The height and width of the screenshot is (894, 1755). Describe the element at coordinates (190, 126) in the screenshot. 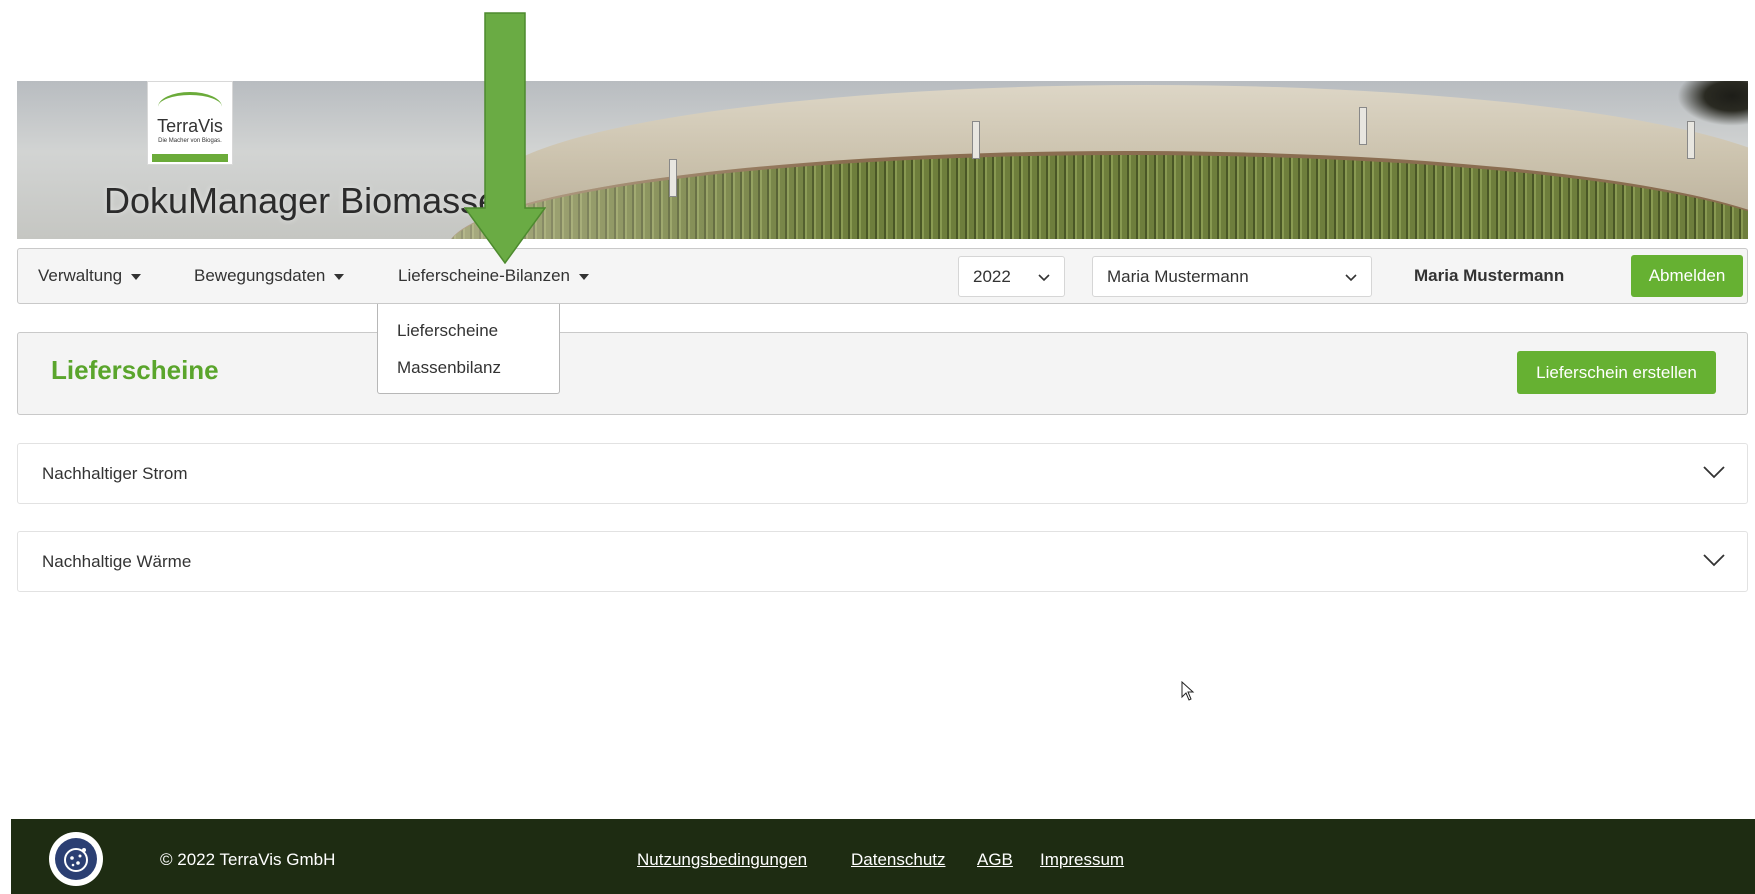

I see `logo-brand-text: TerraVis` at that location.